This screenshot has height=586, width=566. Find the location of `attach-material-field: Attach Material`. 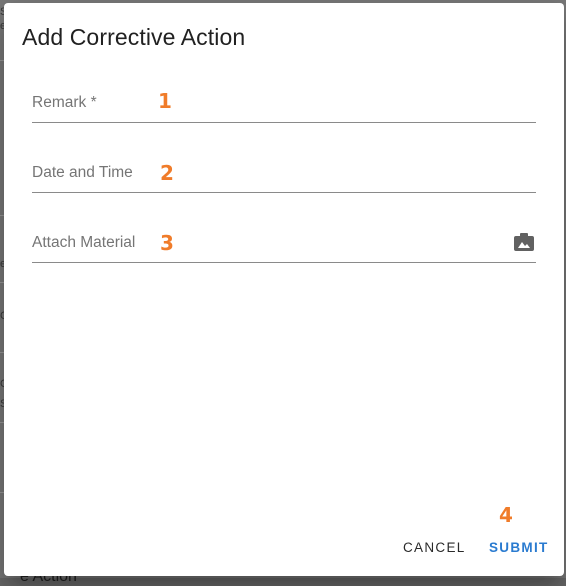

attach-material-field: Attach Material is located at coordinates (286, 245).